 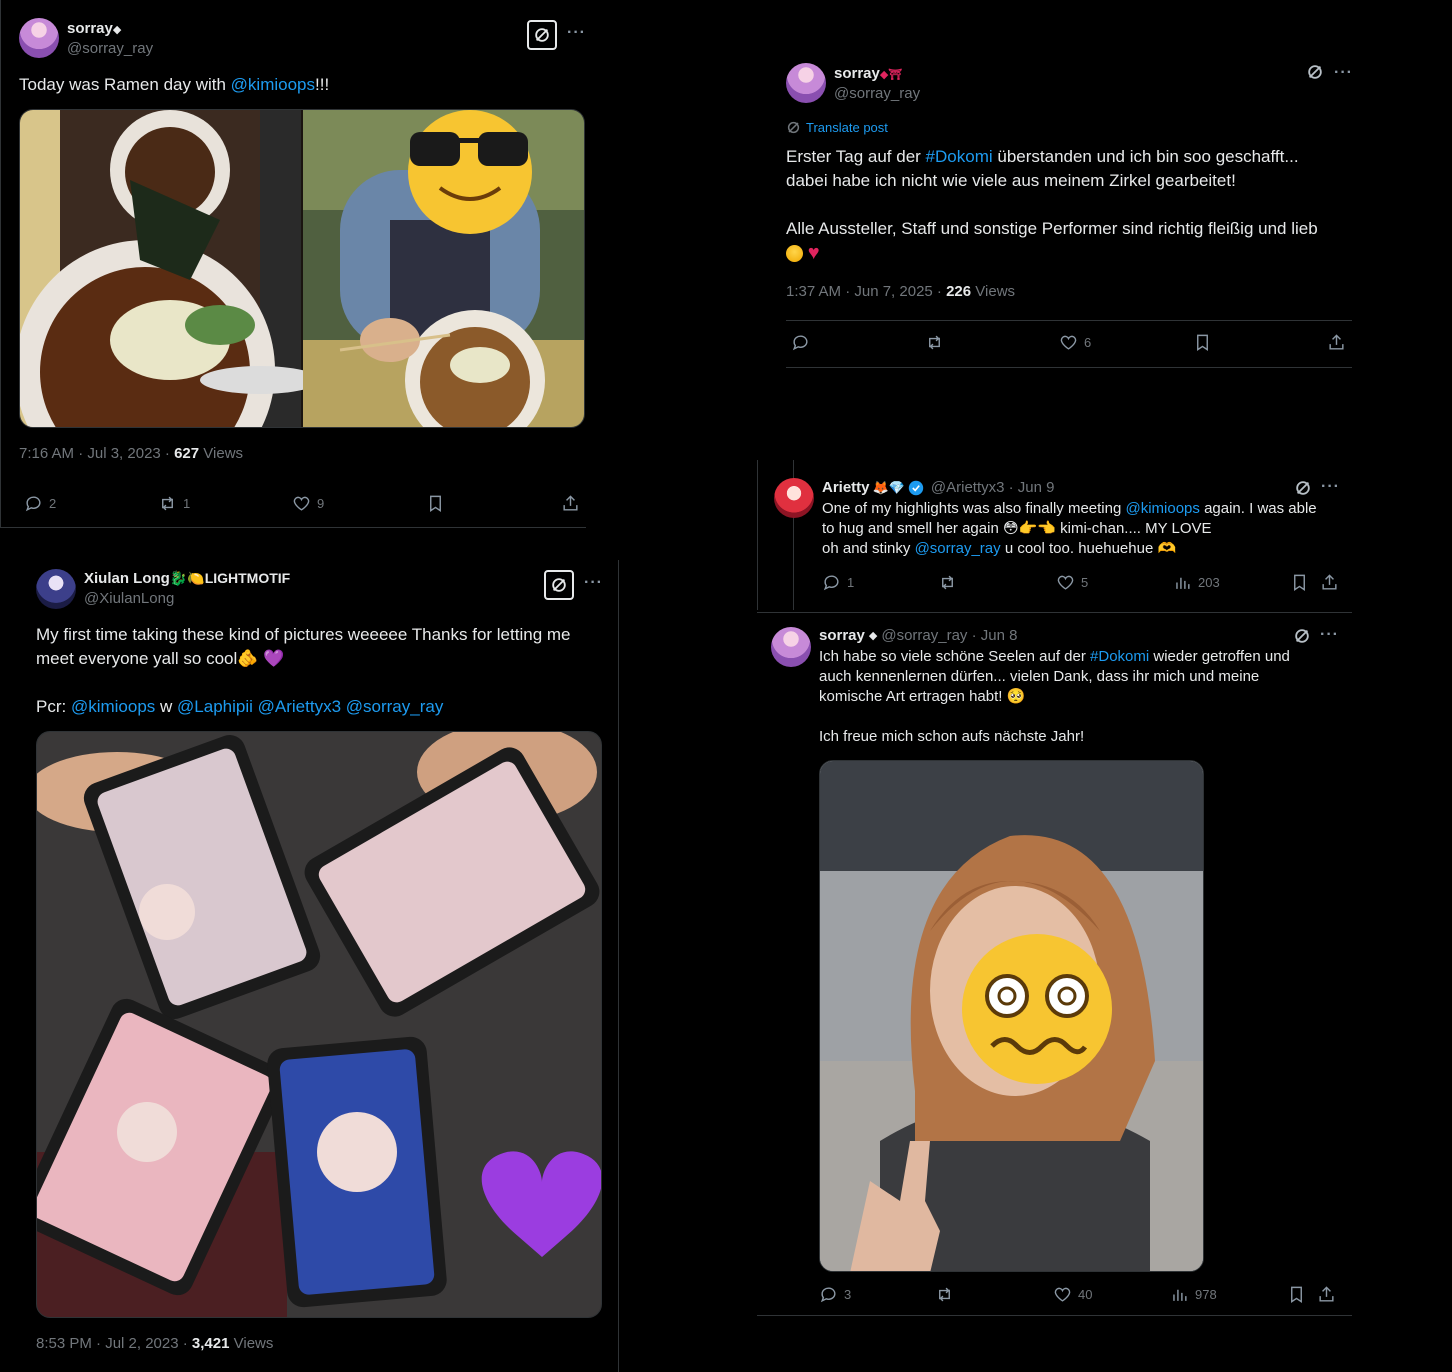 I want to click on name-badge: ◆⛩, so click(x=891, y=75).